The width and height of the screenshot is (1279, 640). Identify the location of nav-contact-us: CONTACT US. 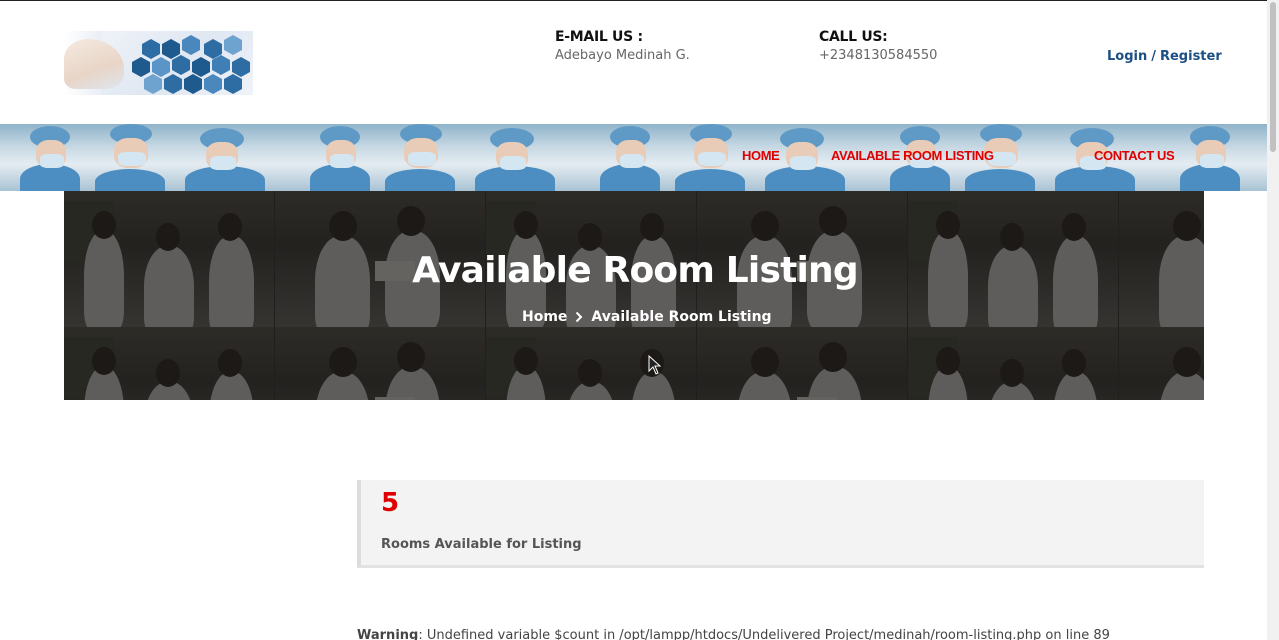
(1134, 155).